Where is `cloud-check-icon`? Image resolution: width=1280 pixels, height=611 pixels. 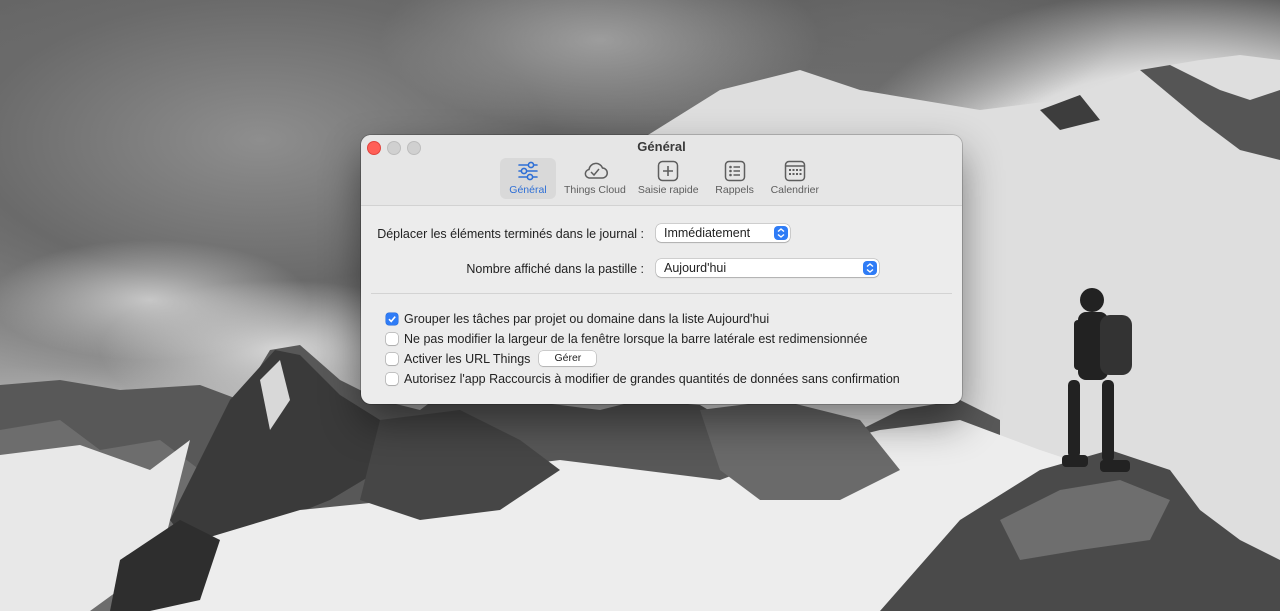 cloud-check-icon is located at coordinates (596, 170).